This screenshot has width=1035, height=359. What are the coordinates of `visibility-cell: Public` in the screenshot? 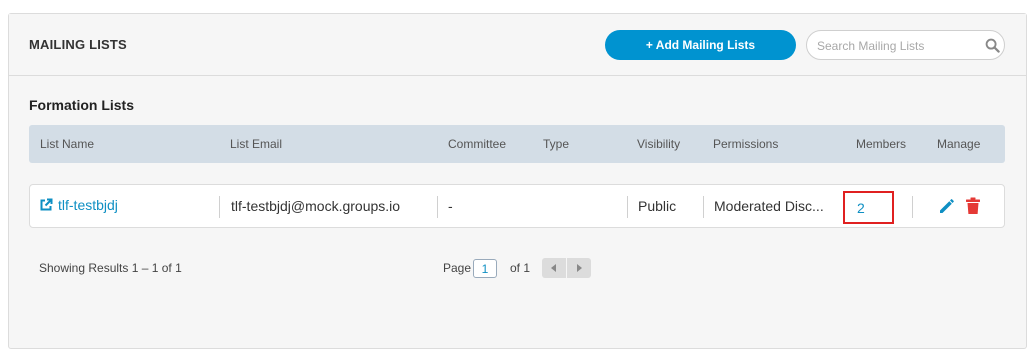 It's located at (657, 206).